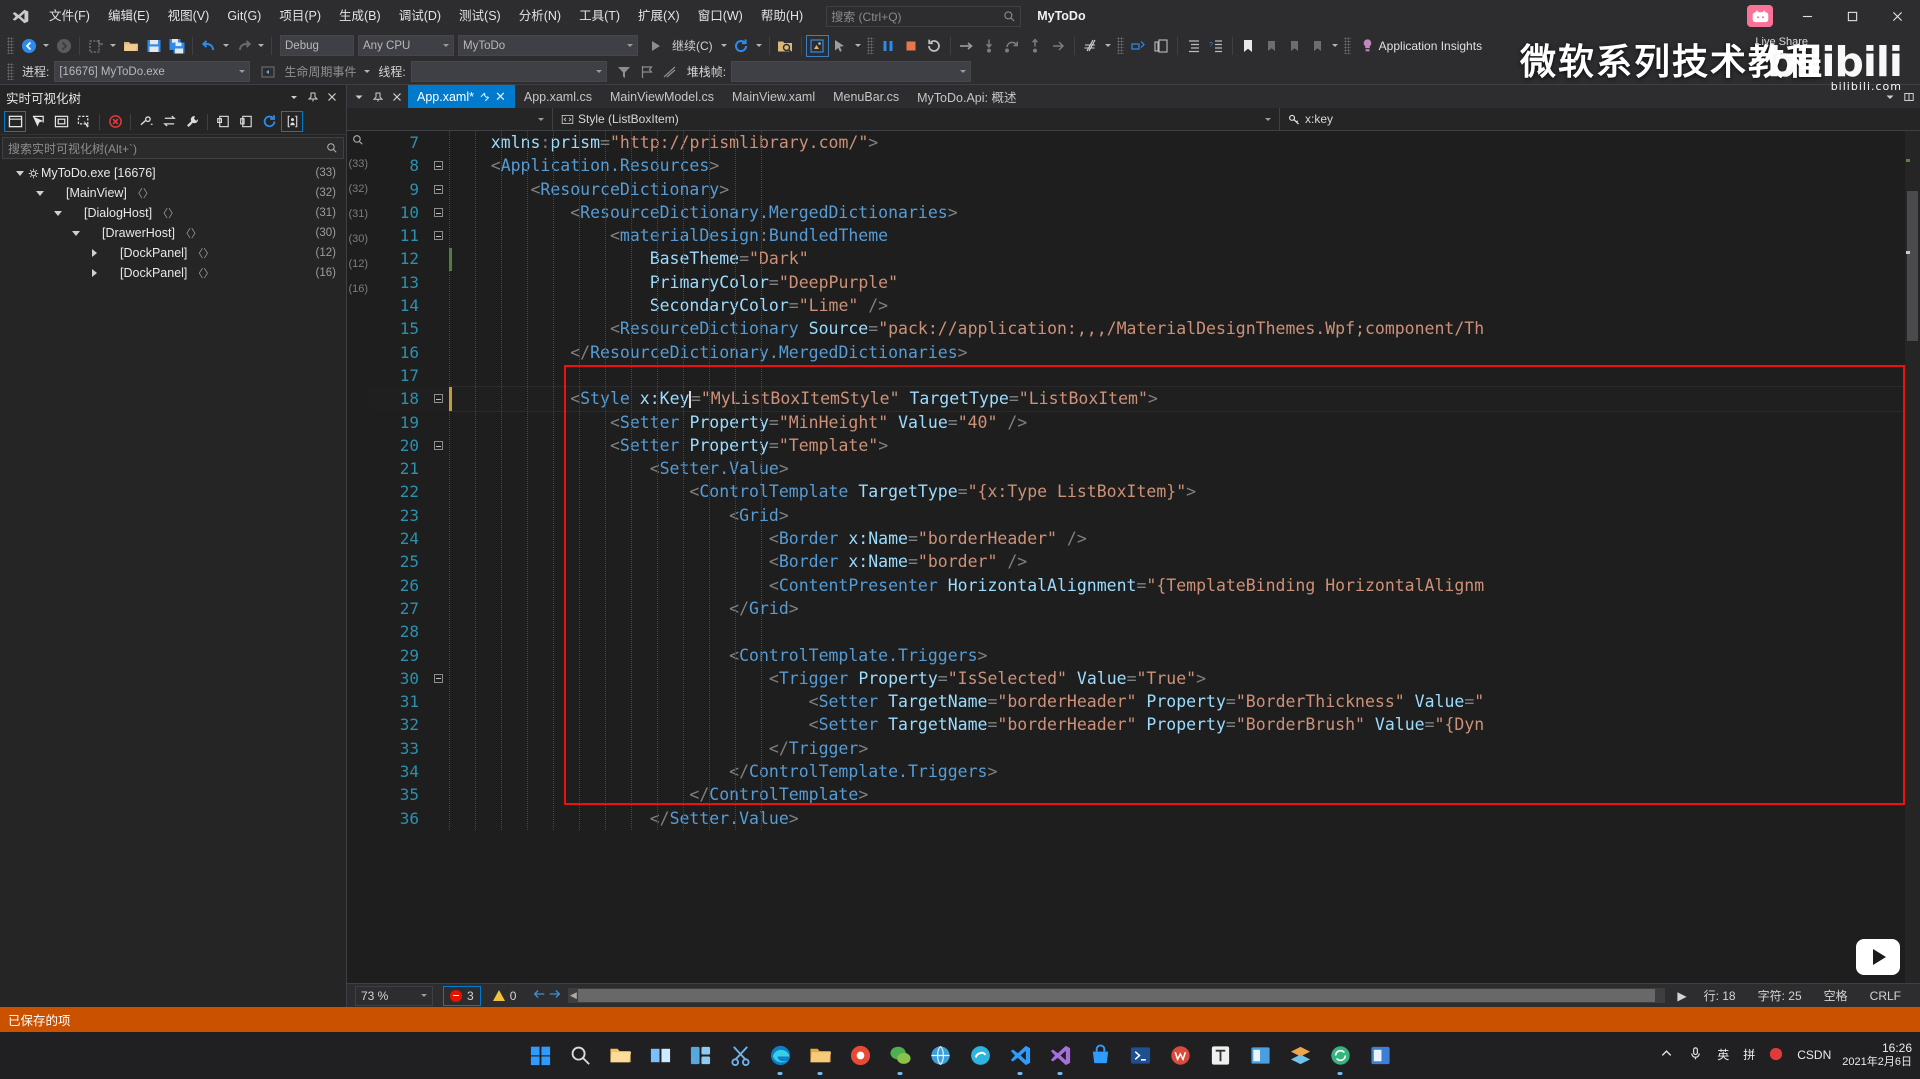  What do you see at coordinates (1380, 1056) in the screenshot?
I see `blue-app-icon` at bounding box center [1380, 1056].